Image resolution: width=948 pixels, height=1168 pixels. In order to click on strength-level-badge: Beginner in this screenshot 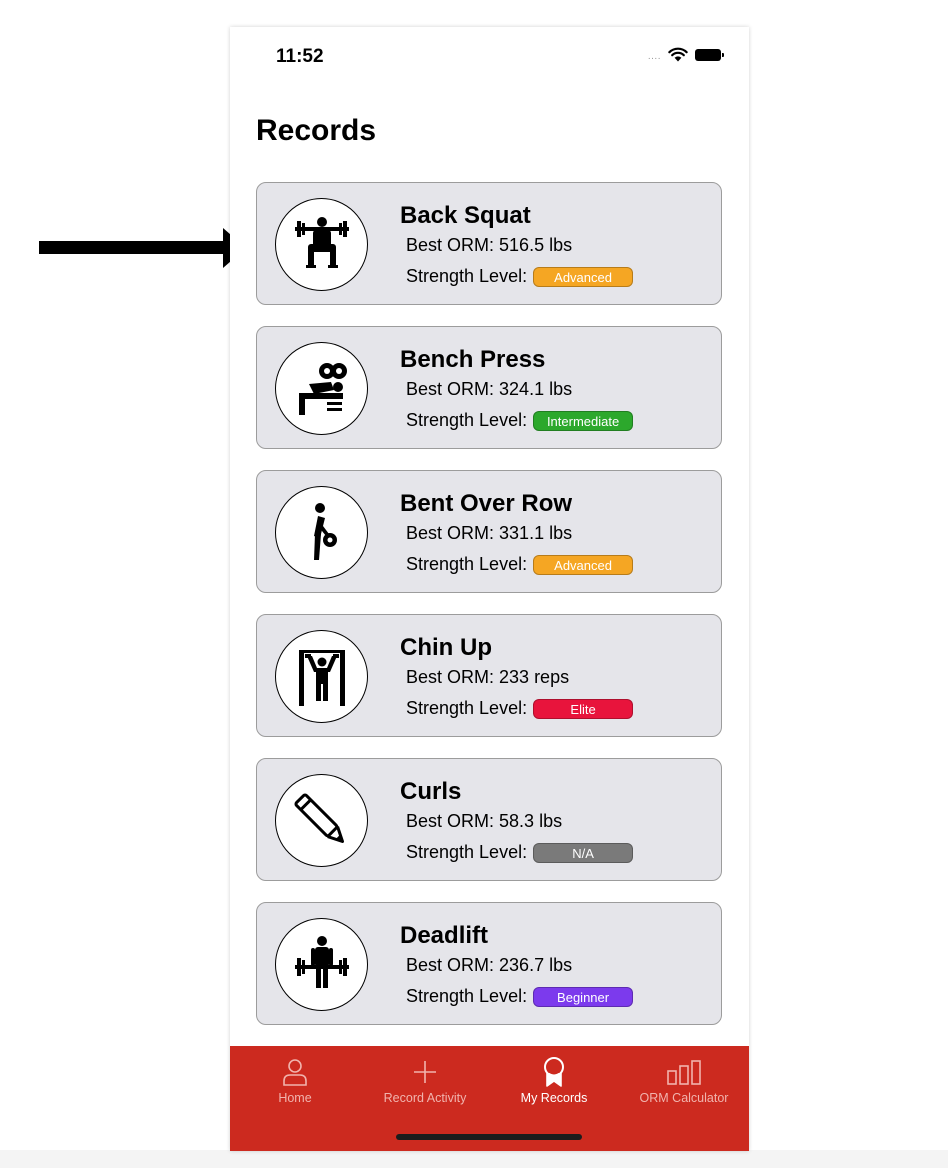, I will do `click(583, 996)`.